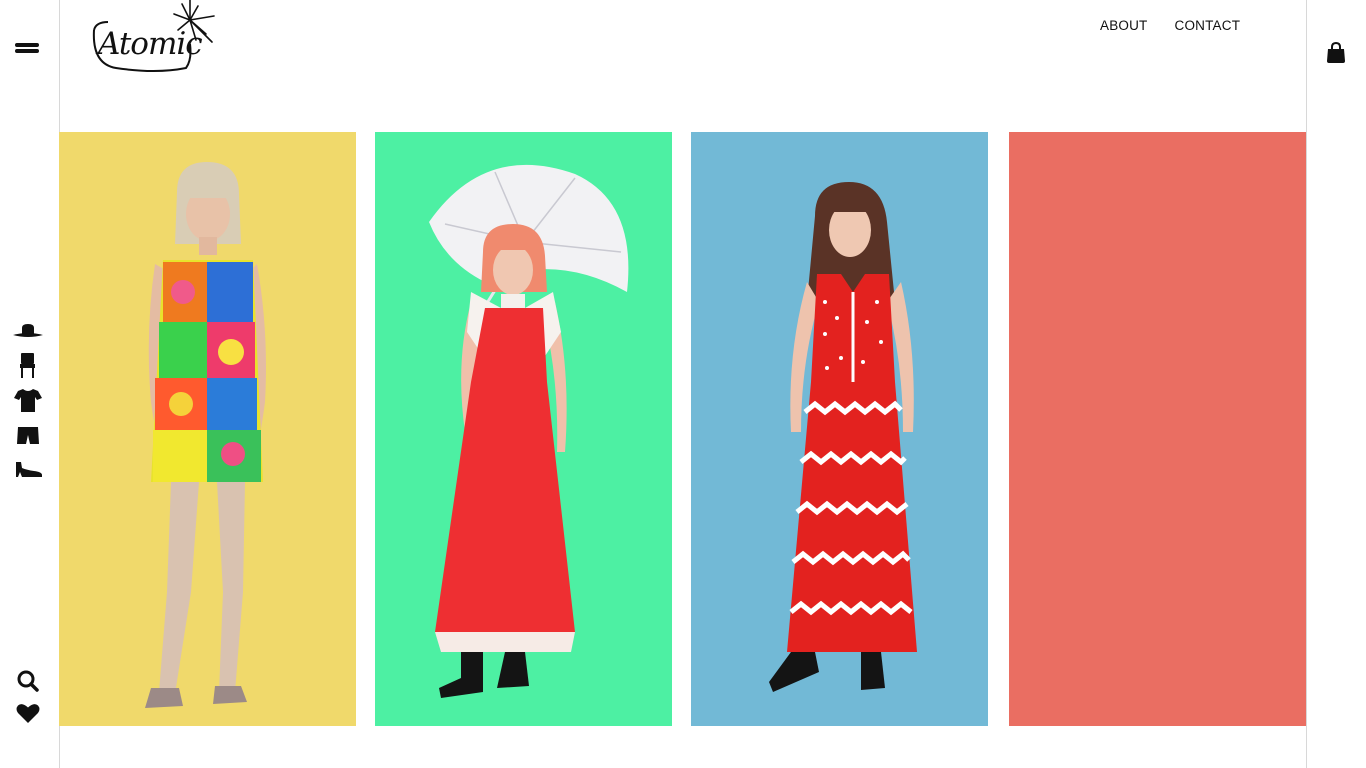 This screenshot has width=1366, height=768. Describe the element at coordinates (28, 713) in the screenshot. I see `heart-icon` at that location.